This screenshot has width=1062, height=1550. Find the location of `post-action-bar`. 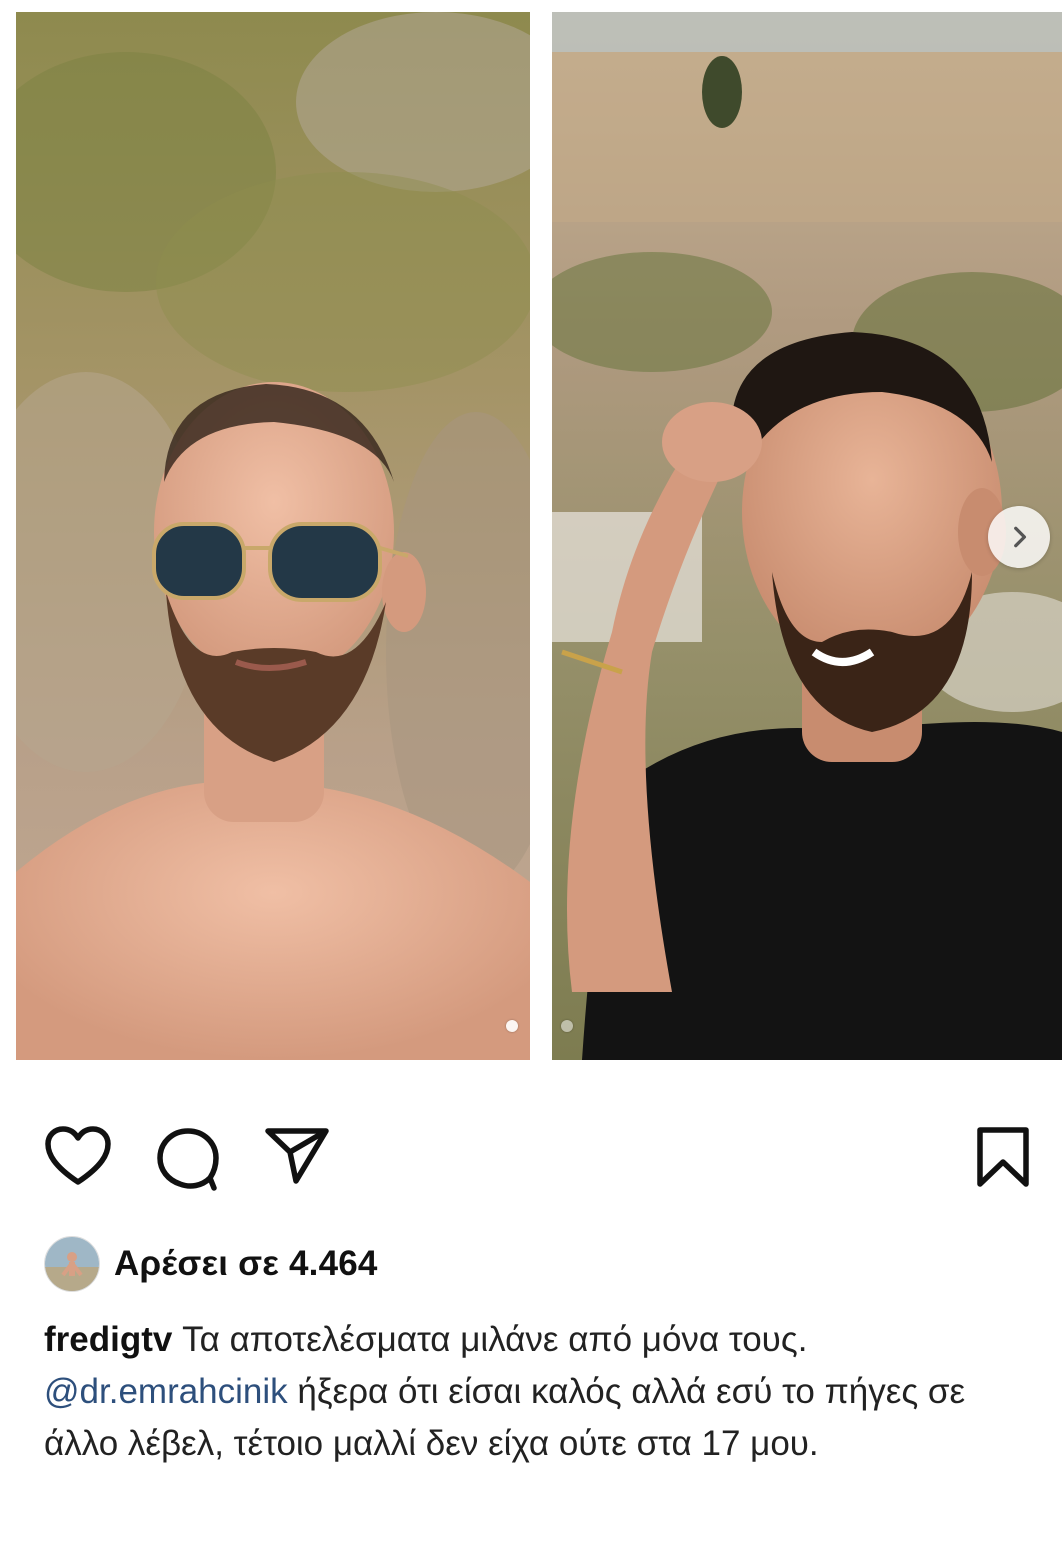

post-action-bar is located at coordinates (531, 1160).